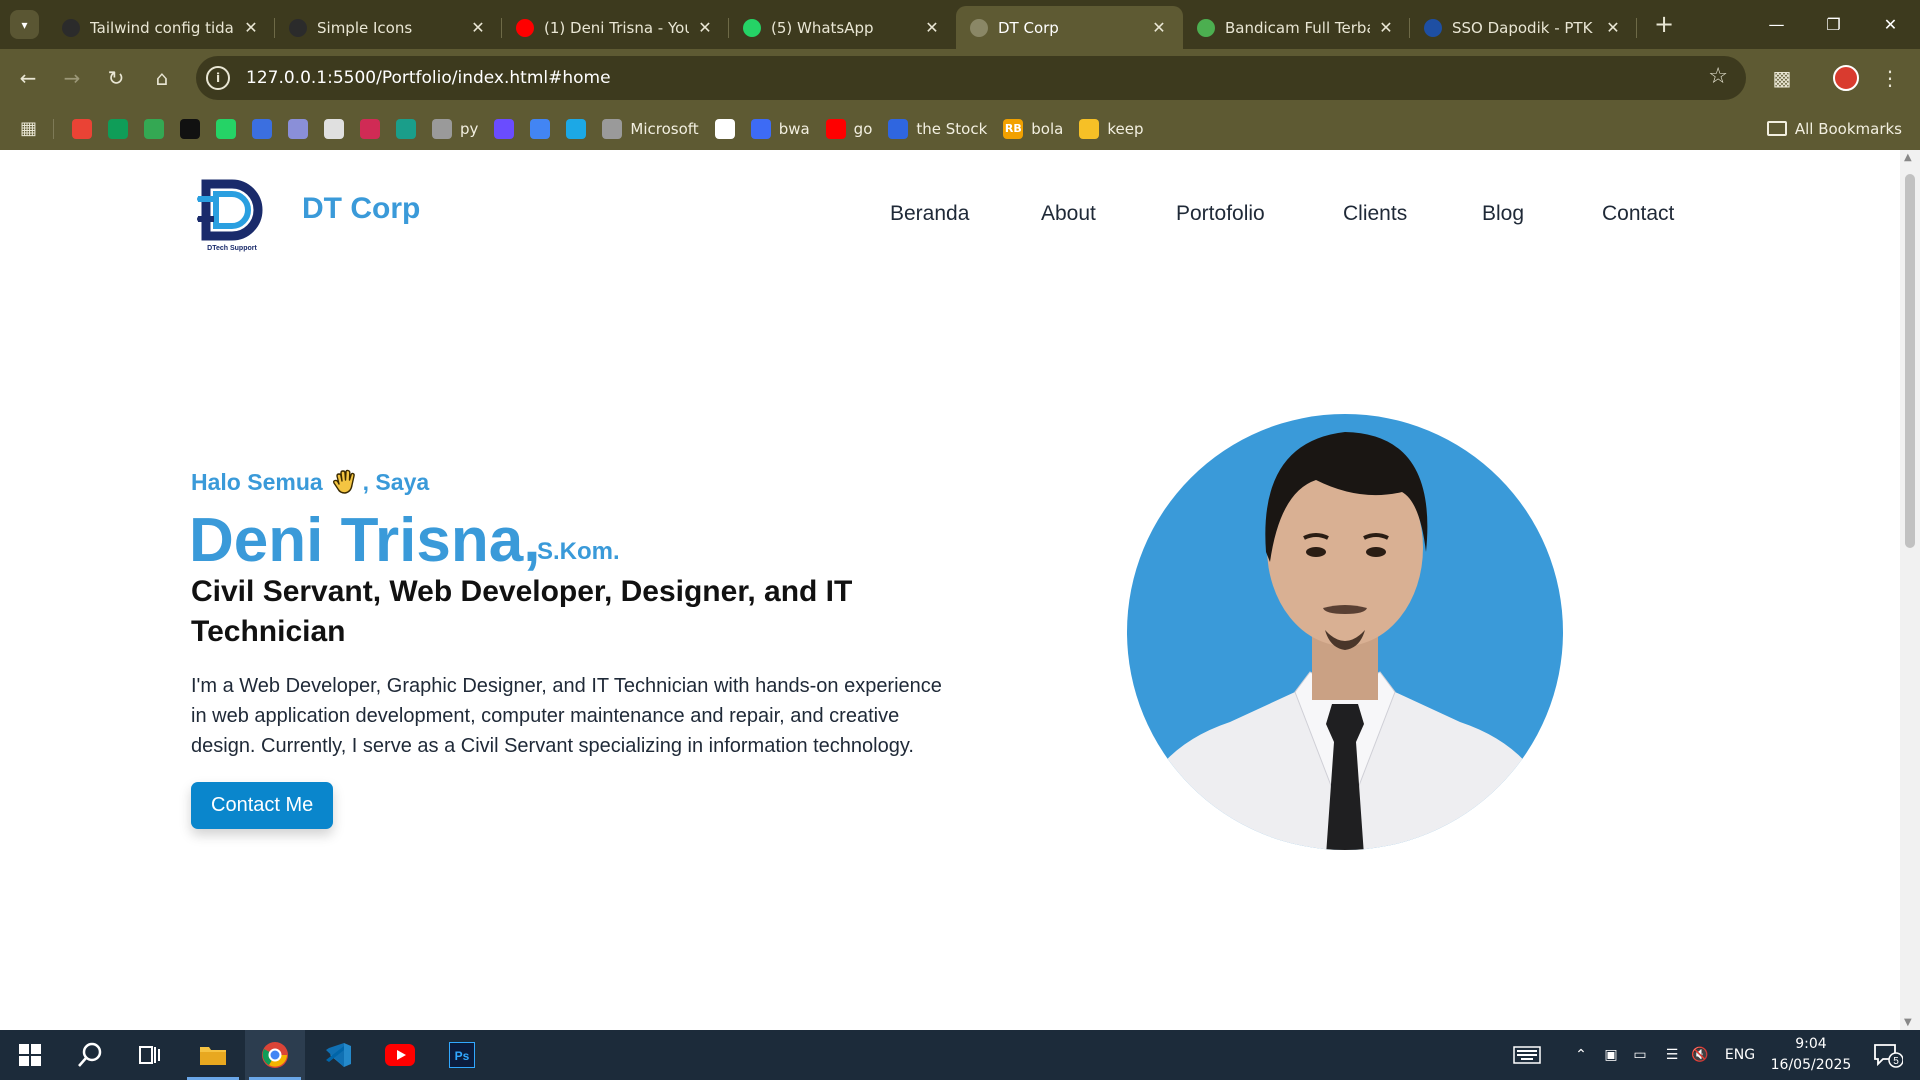  Describe the element at coordinates (794, 128) in the screenshot. I see `bookmark-label: bwa` at that location.